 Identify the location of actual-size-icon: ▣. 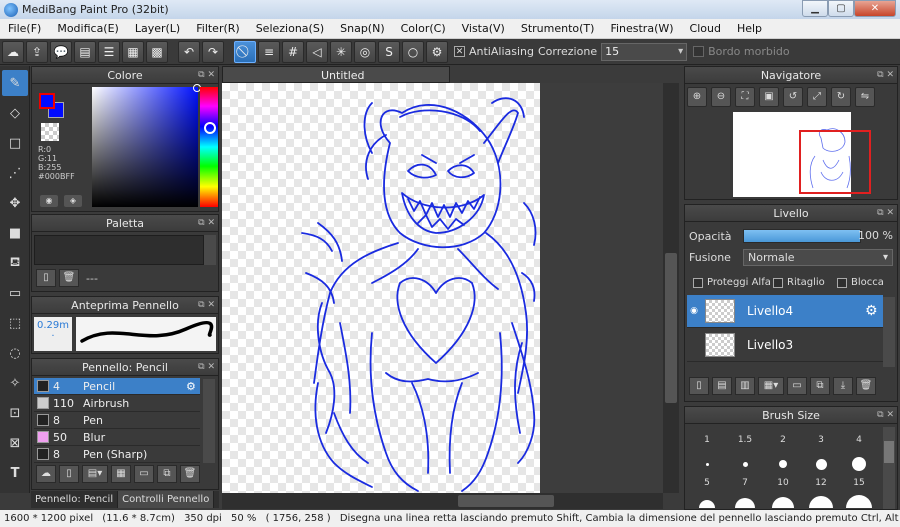
(769, 97).